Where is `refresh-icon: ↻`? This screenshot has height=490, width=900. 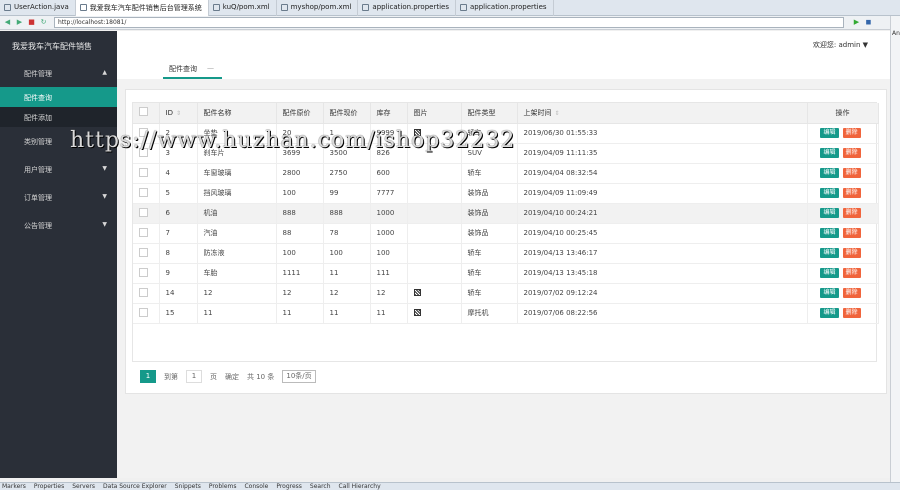
refresh-icon: ↻ is located at coordinates (43, 22).